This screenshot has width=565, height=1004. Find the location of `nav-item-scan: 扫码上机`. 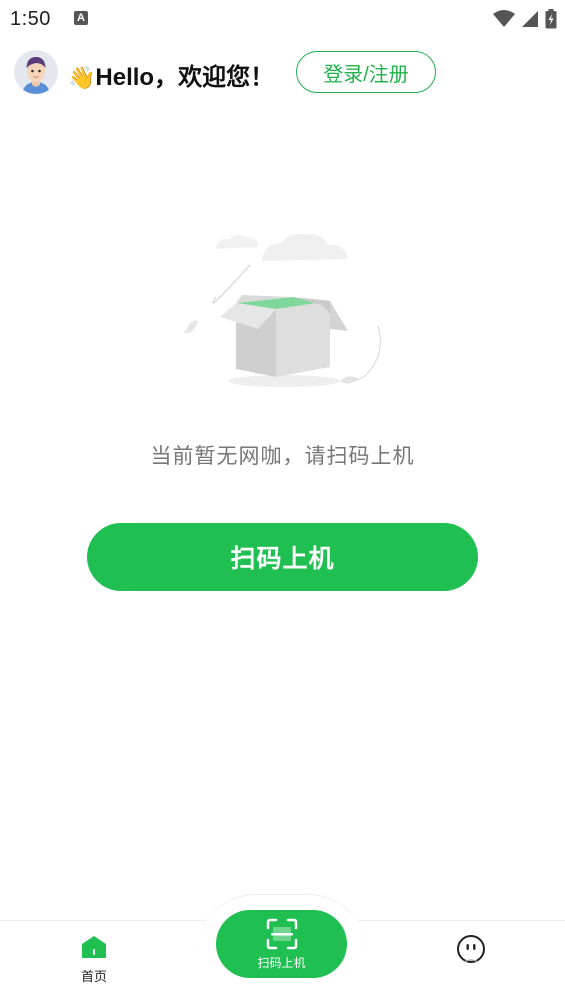

nav-item-scan: 扫码上机 is located at coordinates (281, 944).